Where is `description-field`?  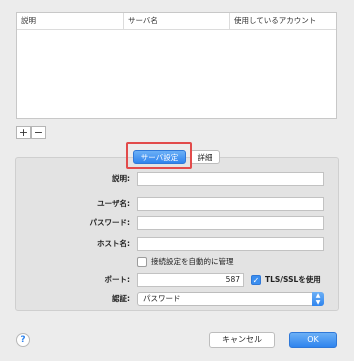
description-field is located at coordinates (230, 179).